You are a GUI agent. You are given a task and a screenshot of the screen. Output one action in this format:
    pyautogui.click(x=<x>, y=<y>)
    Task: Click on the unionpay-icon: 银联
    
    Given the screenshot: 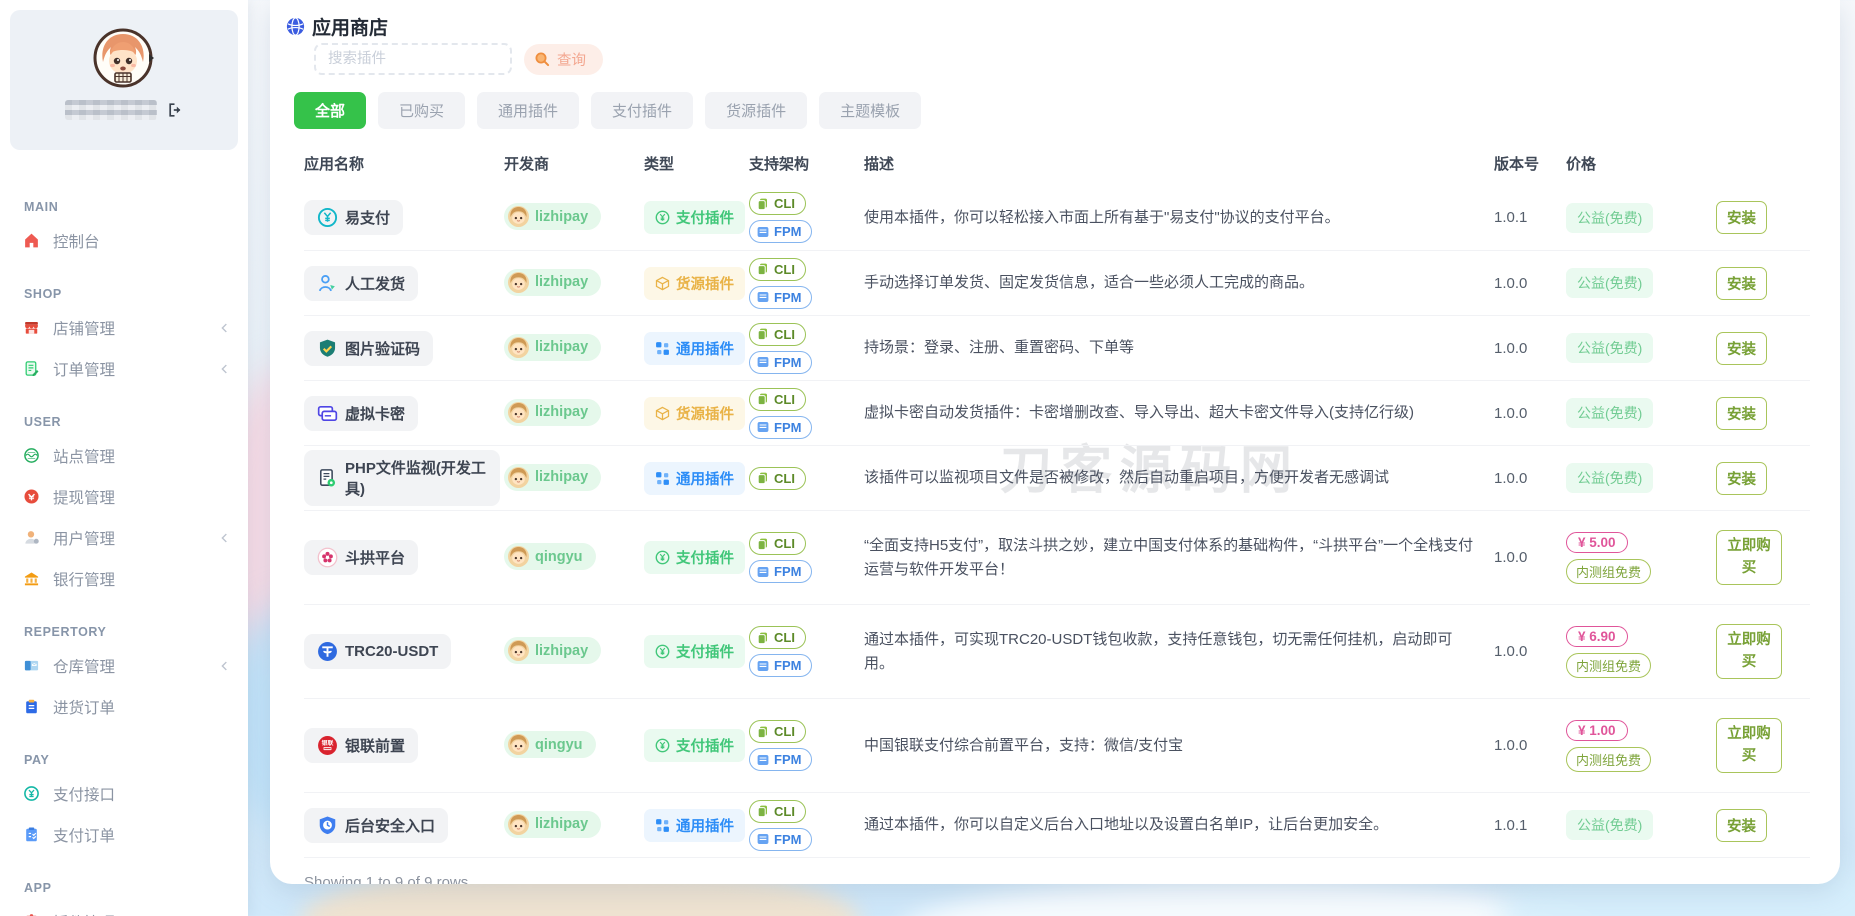 What is the action you would take?
    pyautogui.click(x=327, y=745)
    